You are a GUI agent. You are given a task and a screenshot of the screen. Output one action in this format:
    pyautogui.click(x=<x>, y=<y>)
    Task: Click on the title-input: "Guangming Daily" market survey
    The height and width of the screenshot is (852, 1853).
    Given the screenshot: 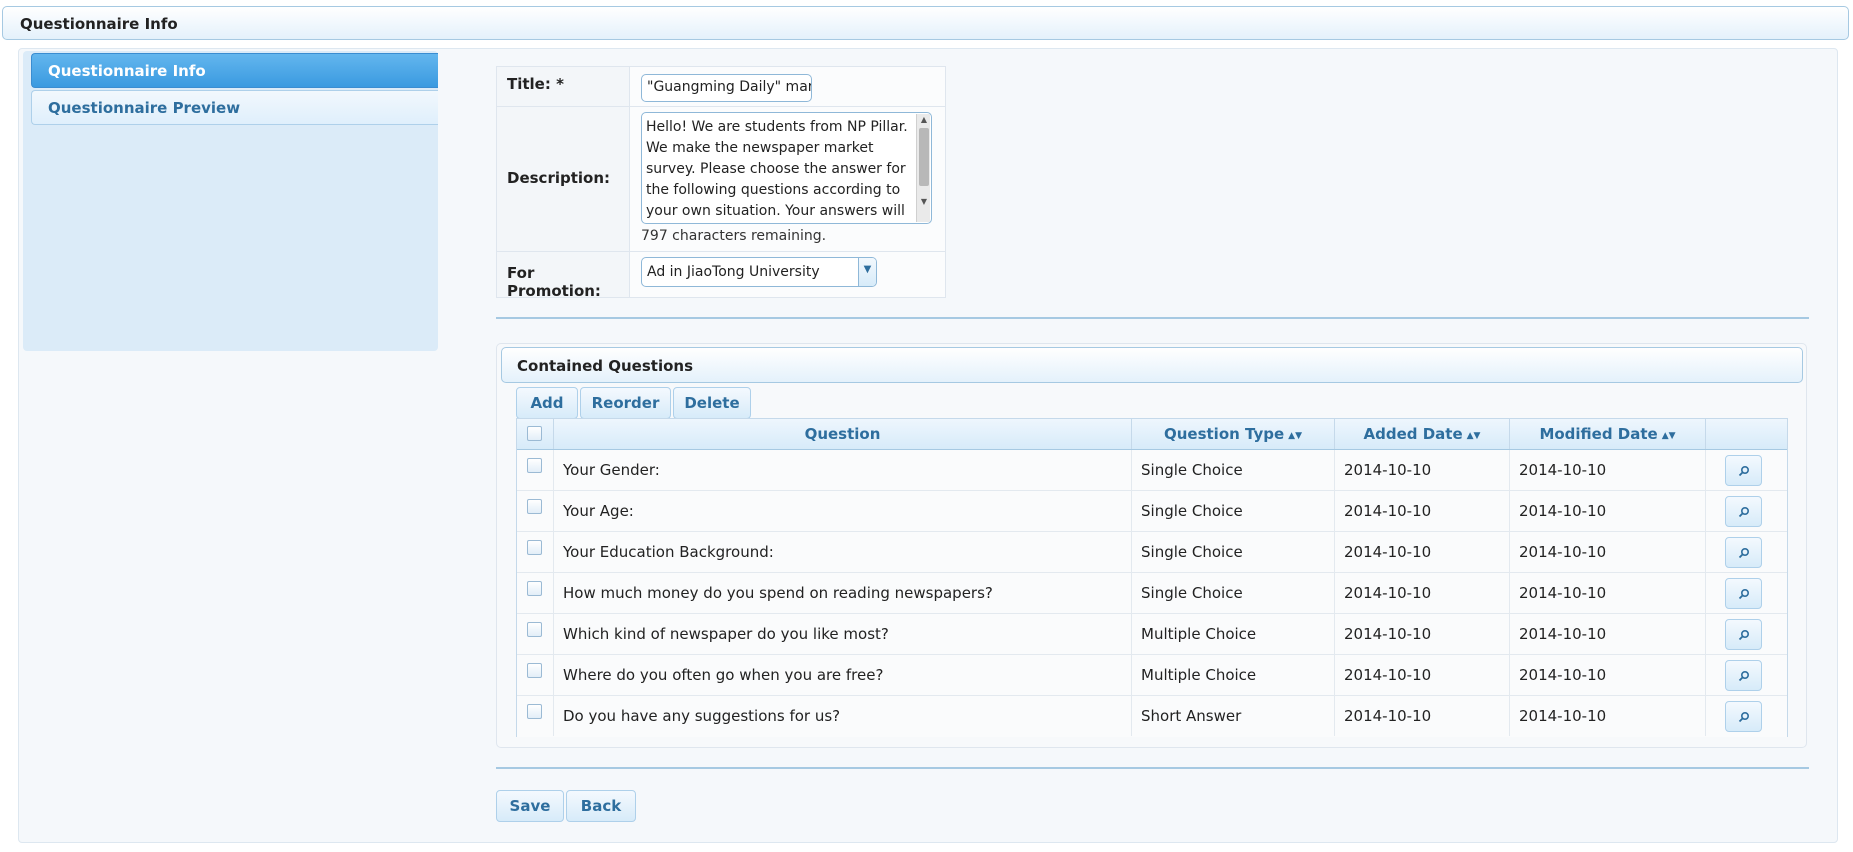 What is the action you would take?
    pyautogui.click(x=726, y=88)
    